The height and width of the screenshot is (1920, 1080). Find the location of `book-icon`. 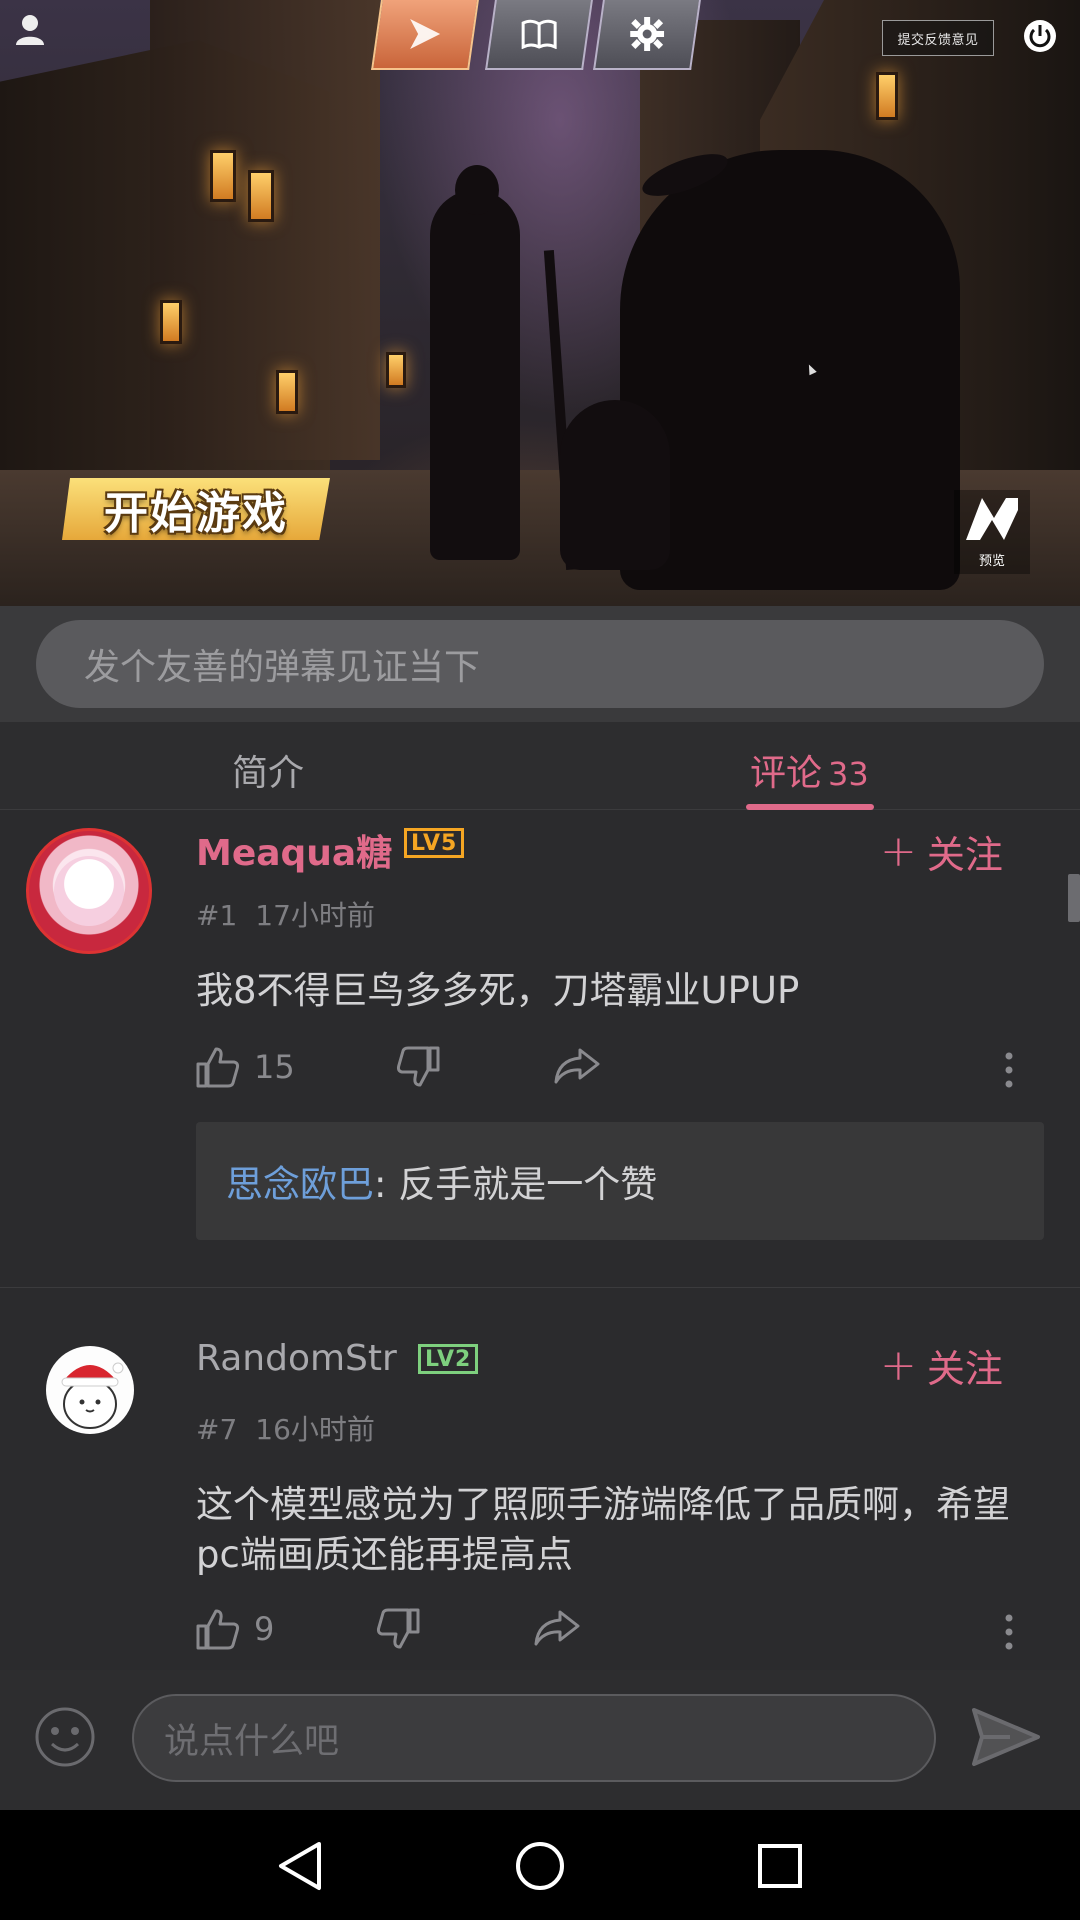

book-icon is located at coordinates (539, 34).